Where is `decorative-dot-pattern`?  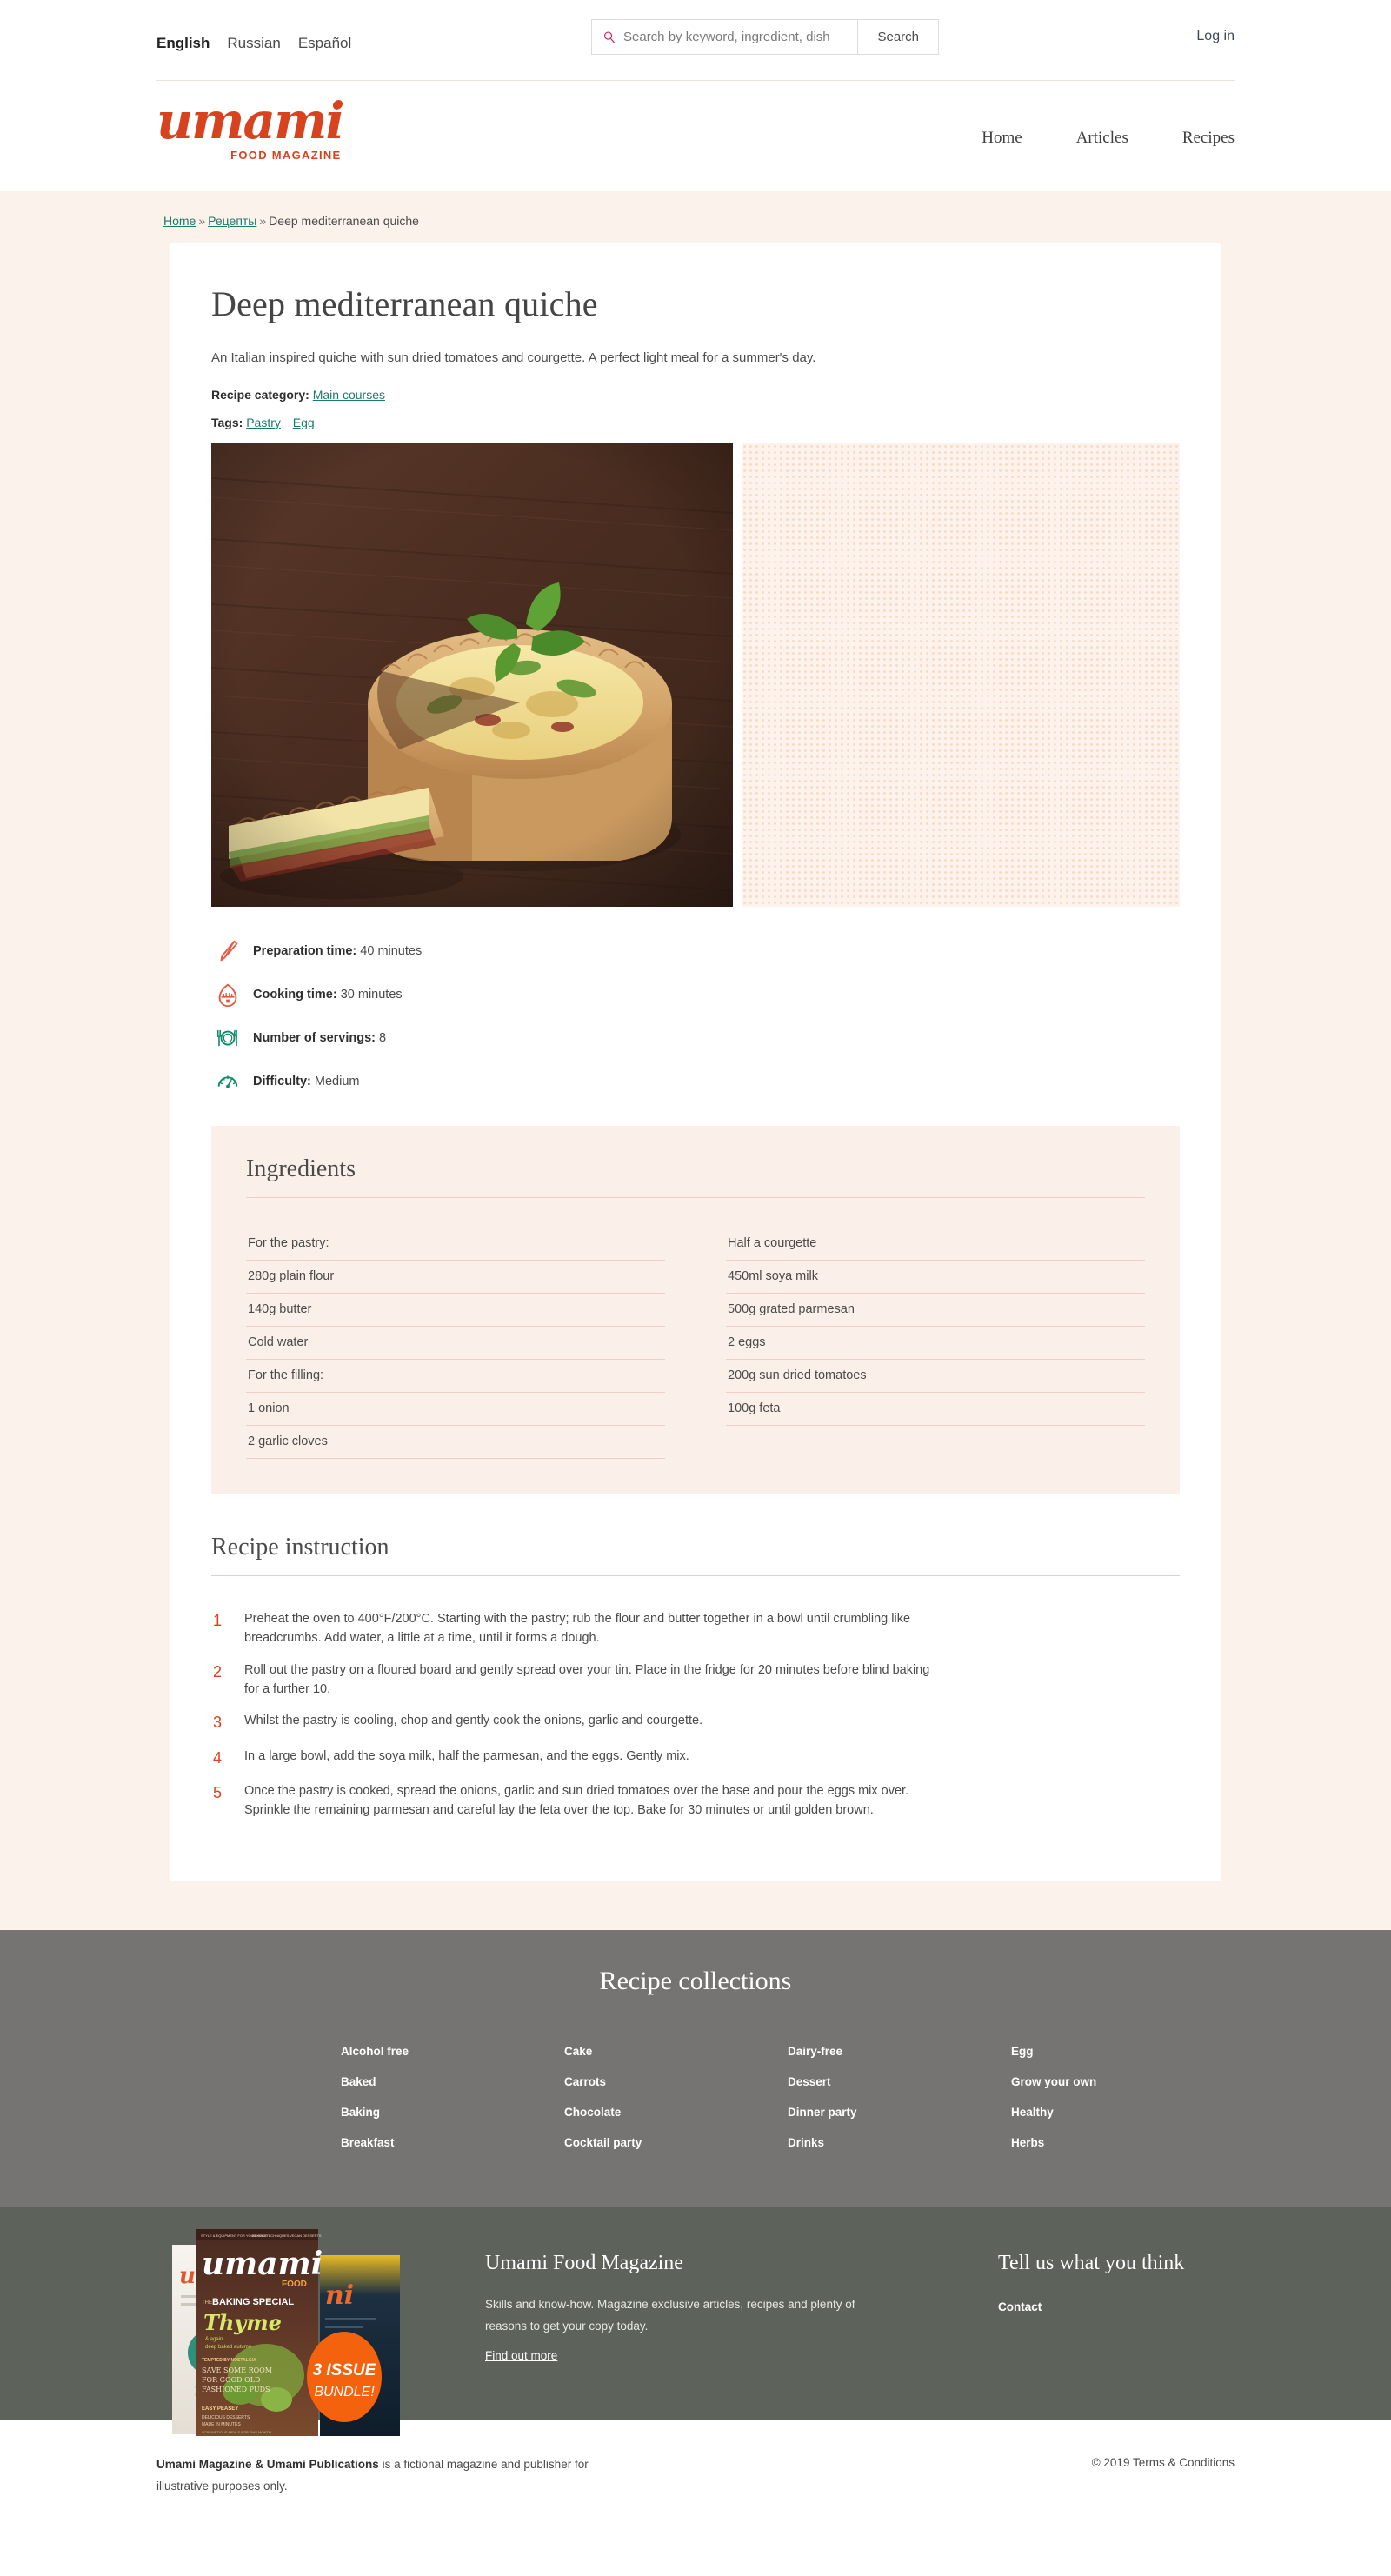 decorative-dot-pattern is located at coordinates (961, 675).